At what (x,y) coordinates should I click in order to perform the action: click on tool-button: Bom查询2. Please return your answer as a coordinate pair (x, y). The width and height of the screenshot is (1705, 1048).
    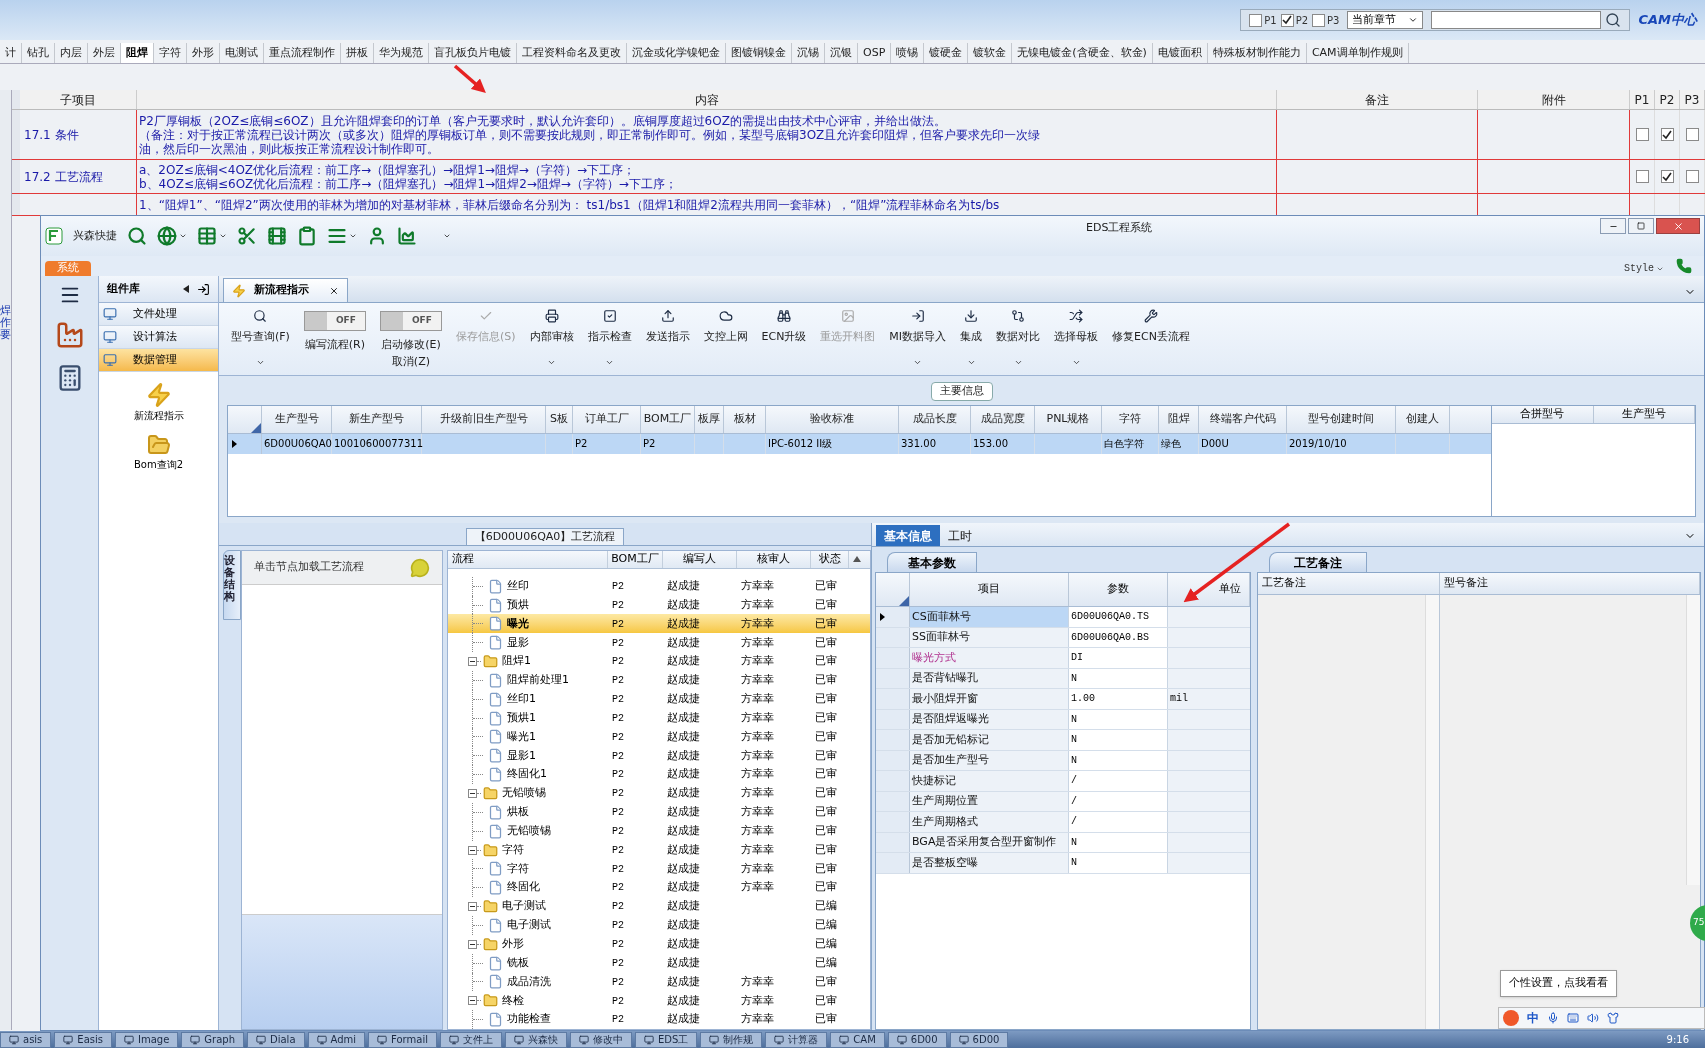
    Looking at the image, I should click on (158, 452).